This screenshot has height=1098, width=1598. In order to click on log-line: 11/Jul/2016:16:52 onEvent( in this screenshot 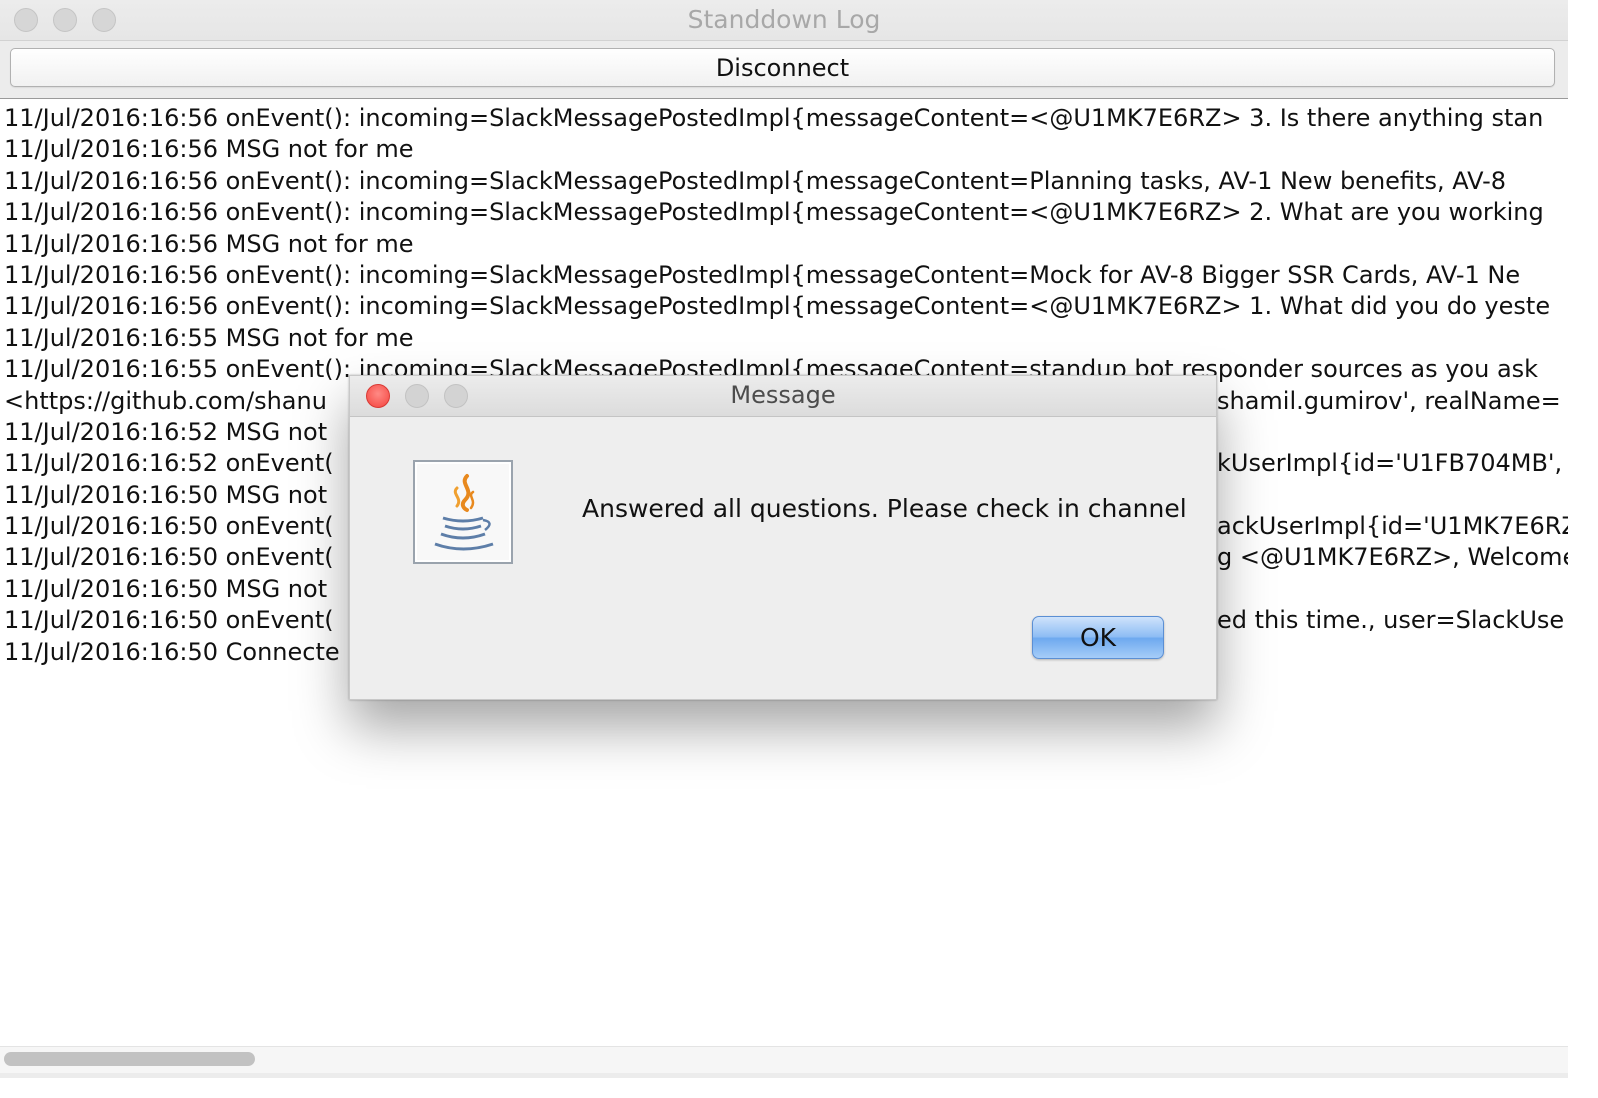, I will do `click(169, 463)`.